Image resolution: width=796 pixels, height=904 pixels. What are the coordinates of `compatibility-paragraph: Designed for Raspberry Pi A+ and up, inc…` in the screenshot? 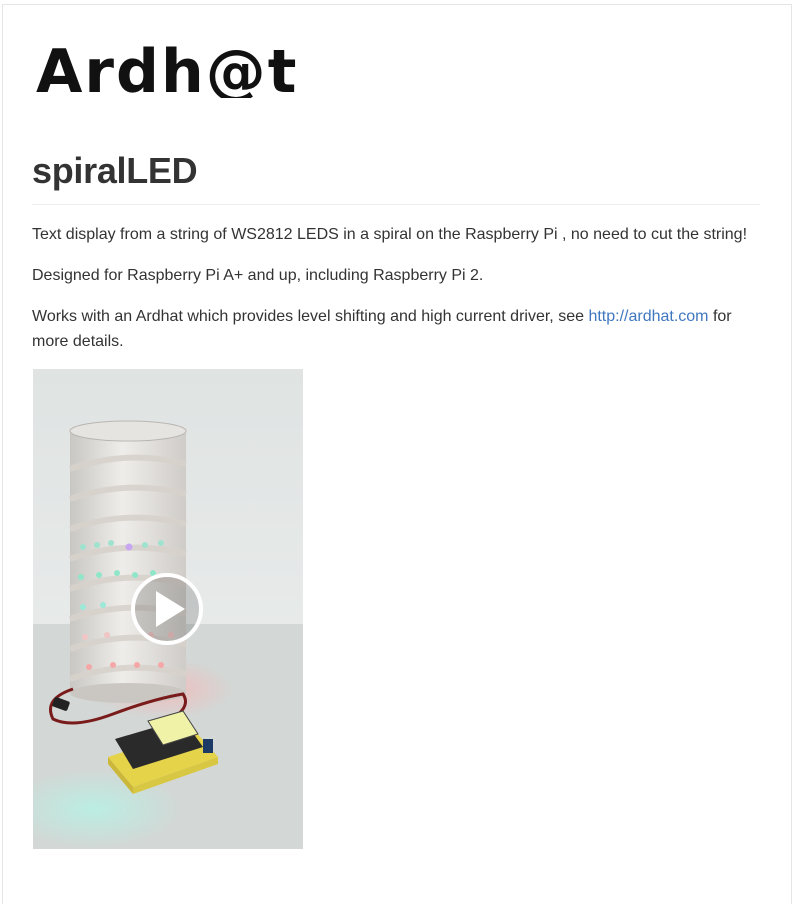 It's located at (258, 275).